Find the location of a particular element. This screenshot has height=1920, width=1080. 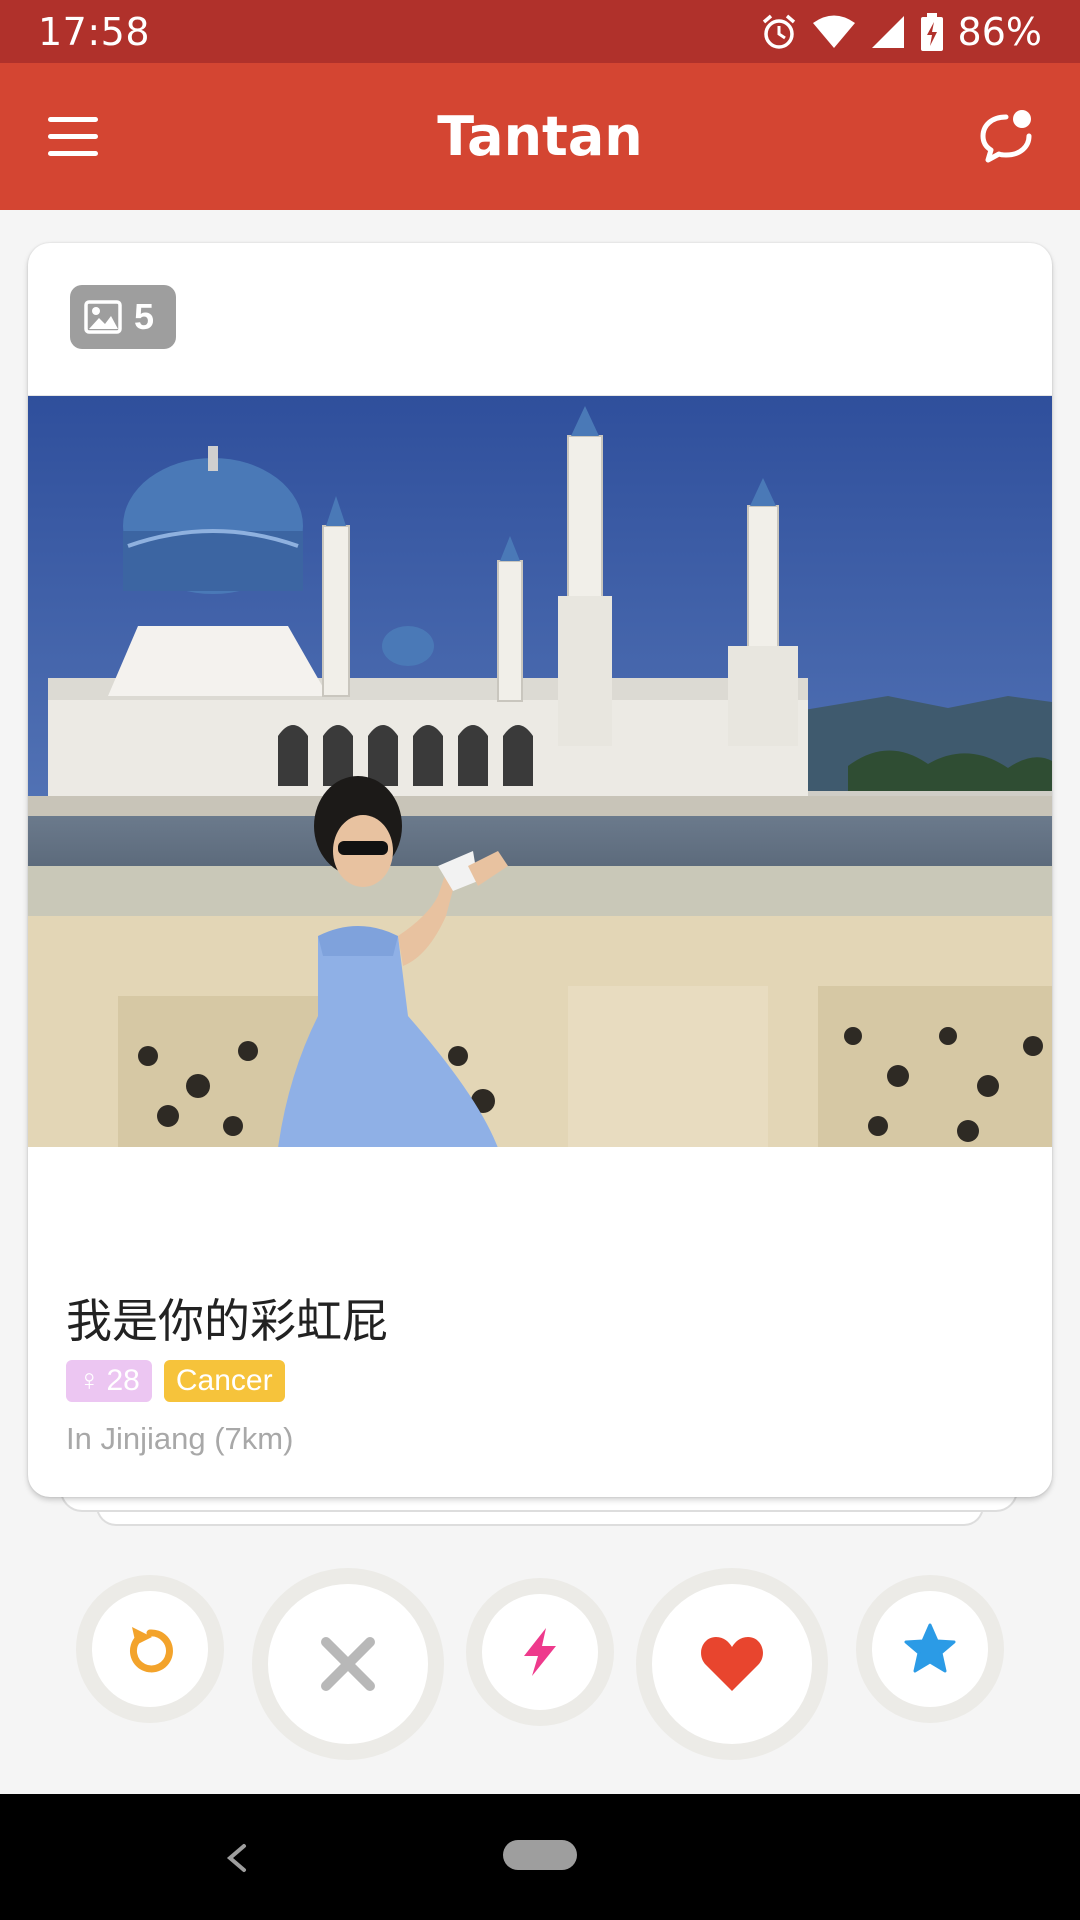

home-button is located at coordinates (540, 1855).